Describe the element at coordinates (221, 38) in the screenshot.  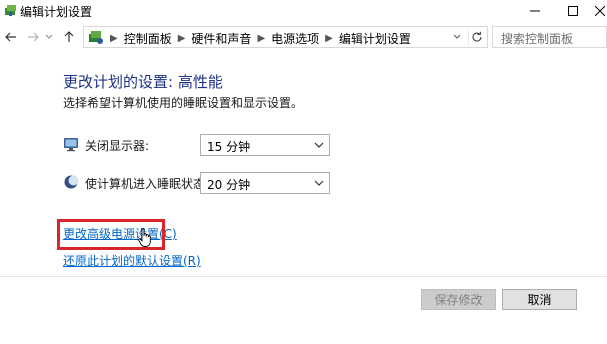
I see `breadcrumb-item-hardware-sound: 硬件和声音` at that location.